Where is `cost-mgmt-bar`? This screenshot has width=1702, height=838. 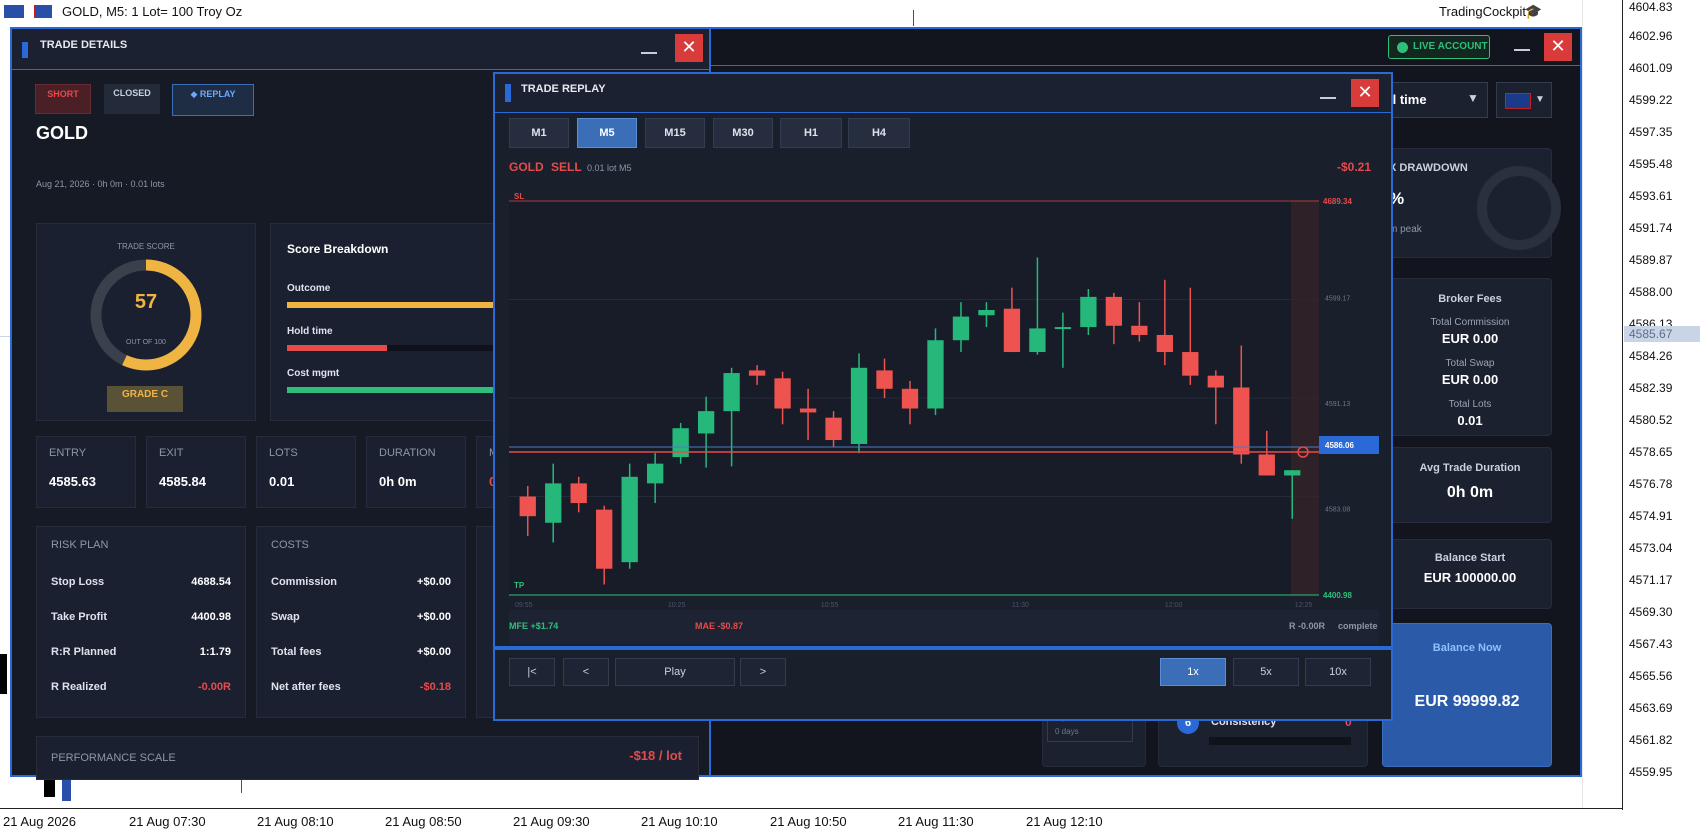 cost-mgmt-bar is located at coordinates (399, 390).